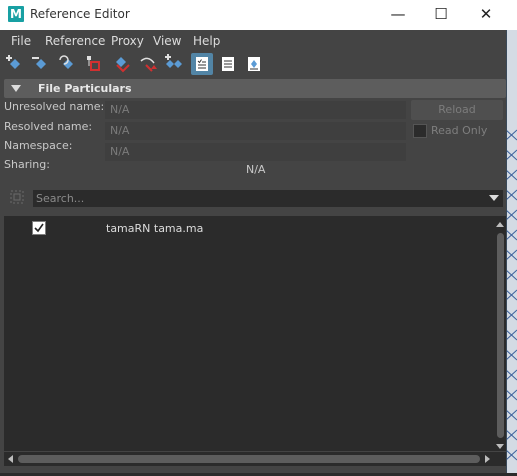  What do you see at coordinates (255, 110) in the screenshot?
I see `unresolved-name-field: N/A` at bounding box center [255, 110].